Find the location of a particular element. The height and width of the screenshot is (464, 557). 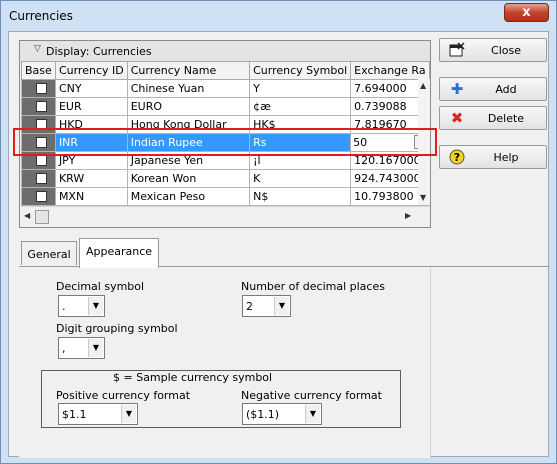

decimal-symbol-label: Decimal symbol is located at coordinates (100, 286).